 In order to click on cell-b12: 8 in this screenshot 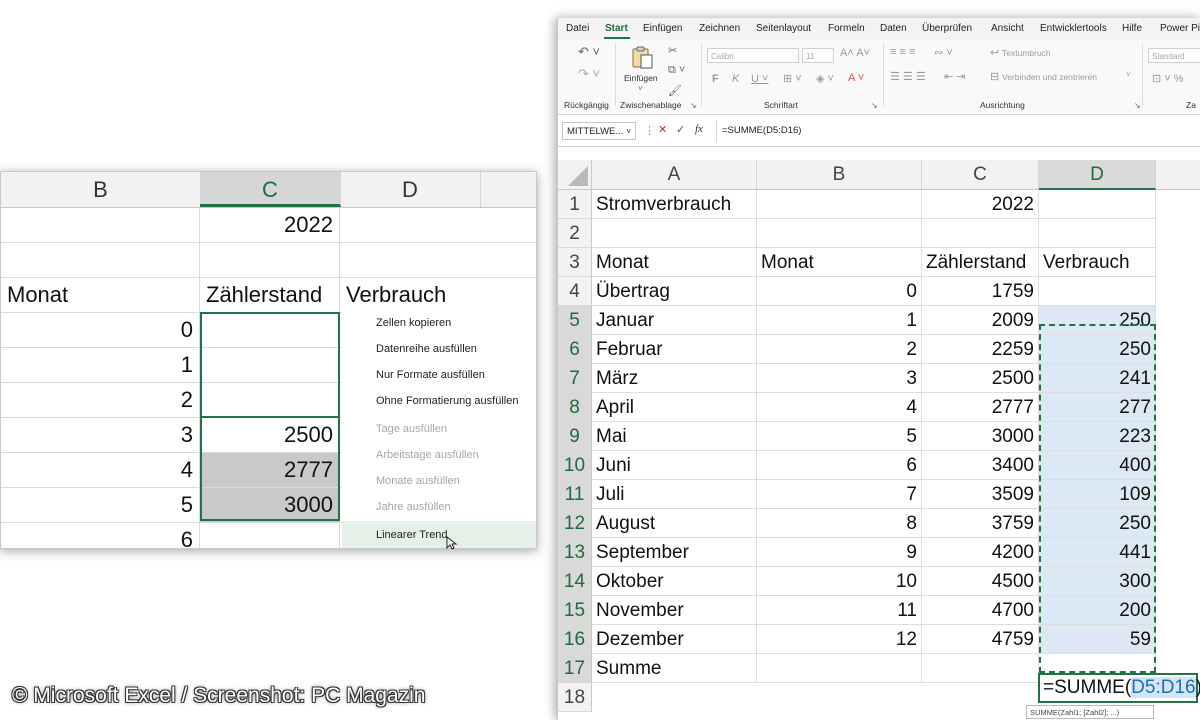, I will do `click(839, 523)`.